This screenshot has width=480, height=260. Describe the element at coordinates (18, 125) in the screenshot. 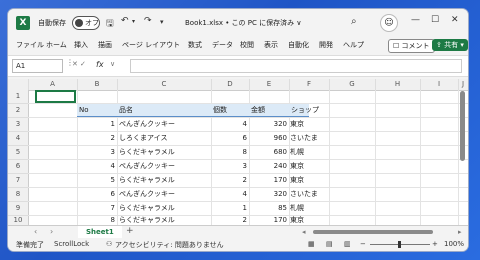

I see `row-header-3: 3` at that location.